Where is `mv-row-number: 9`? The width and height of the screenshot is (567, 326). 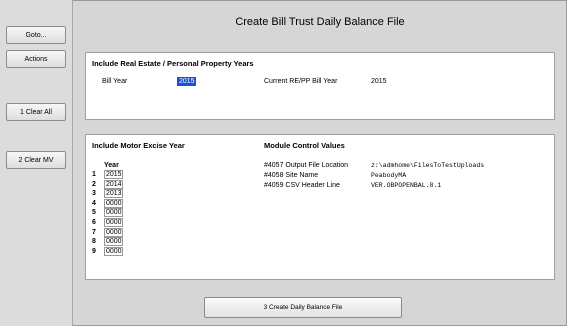 mv-row-number: 9 is located at coordinates (94, 251).